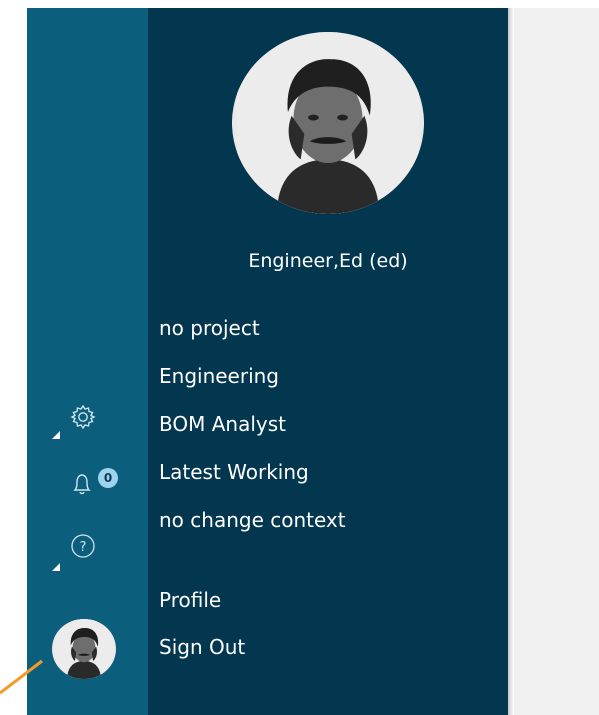 The height and width of the screenshot is (715, 599). Describe the element at coordinates (83, 417) in the screenshot. I see `gear-icon` at that location.